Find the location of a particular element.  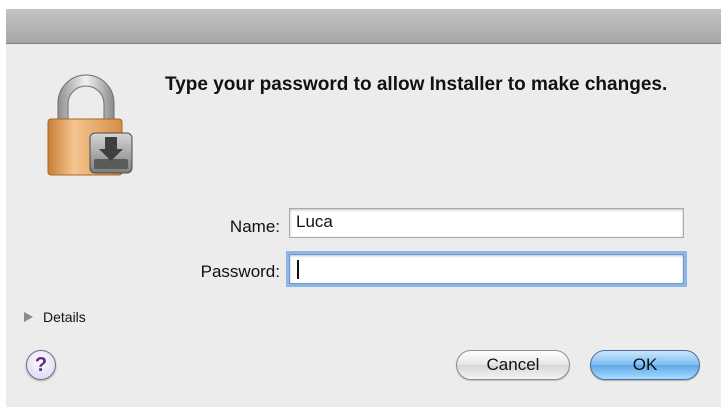

password-label: Password: is located at coordinates (240, 271).